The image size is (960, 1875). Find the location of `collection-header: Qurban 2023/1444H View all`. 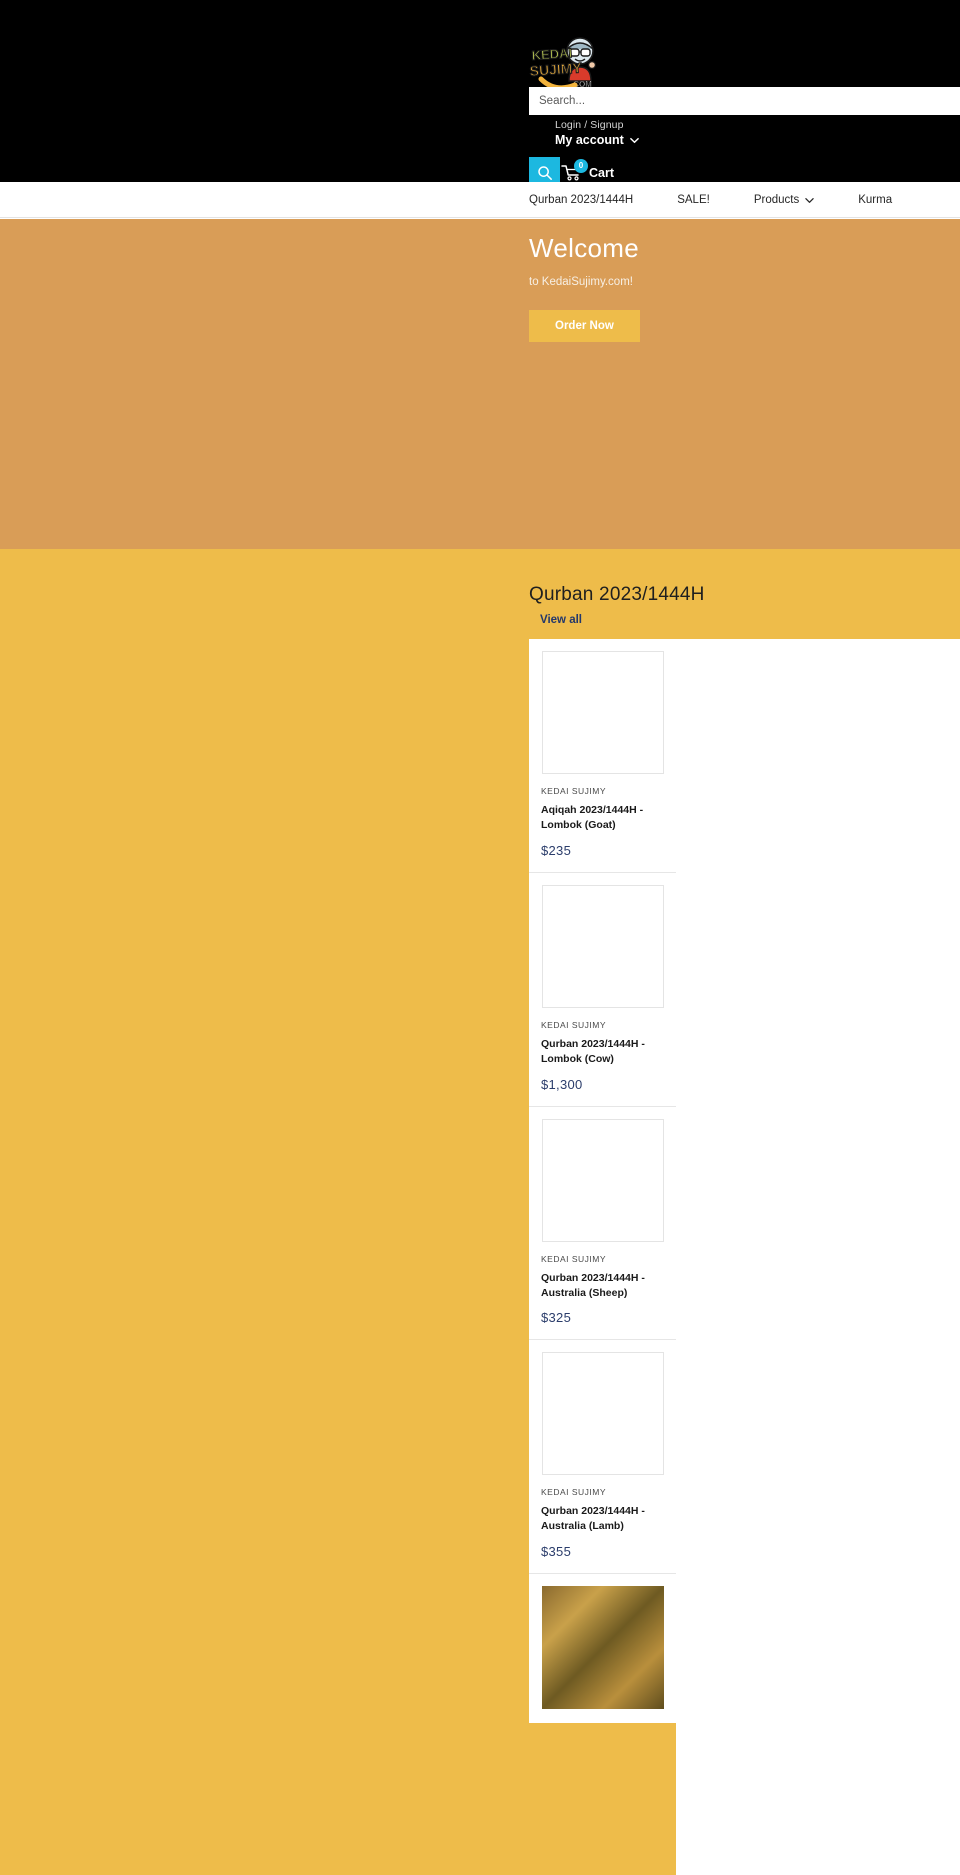

collection-header: Qurban 2023/1444H View all is located at coordinates (744, 605).